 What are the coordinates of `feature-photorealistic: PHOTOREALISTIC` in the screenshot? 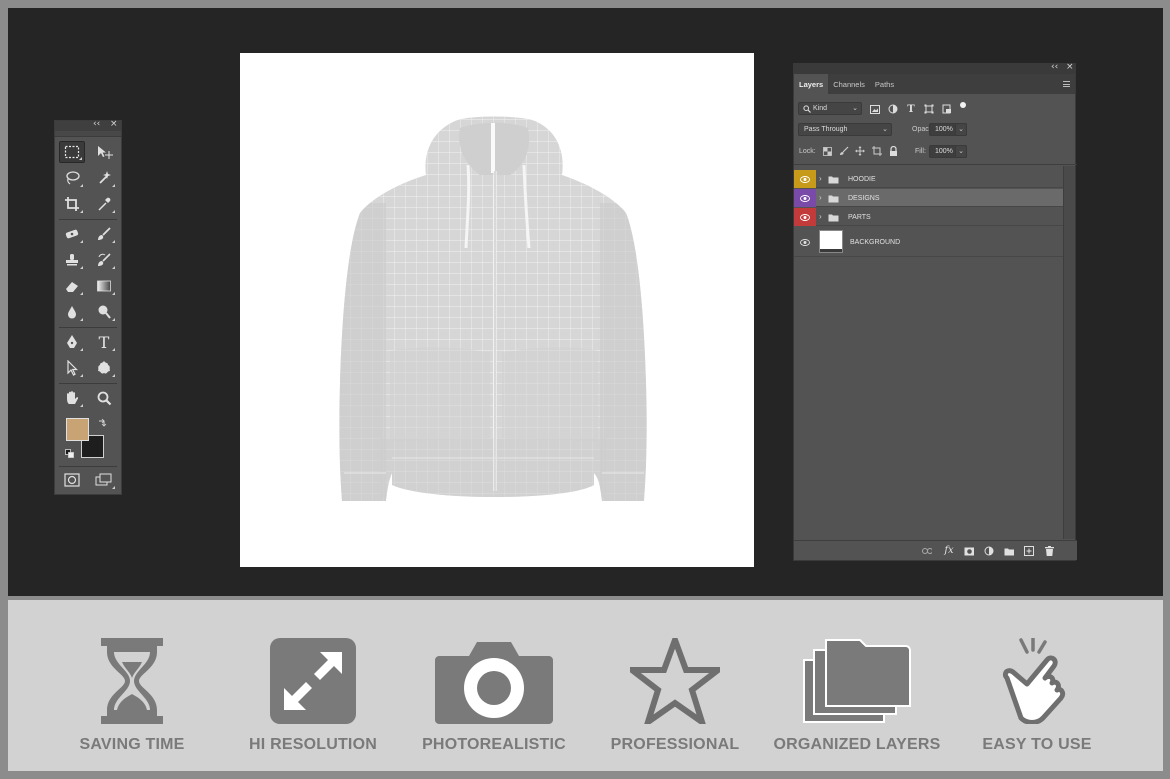 It's located at (494, 685).